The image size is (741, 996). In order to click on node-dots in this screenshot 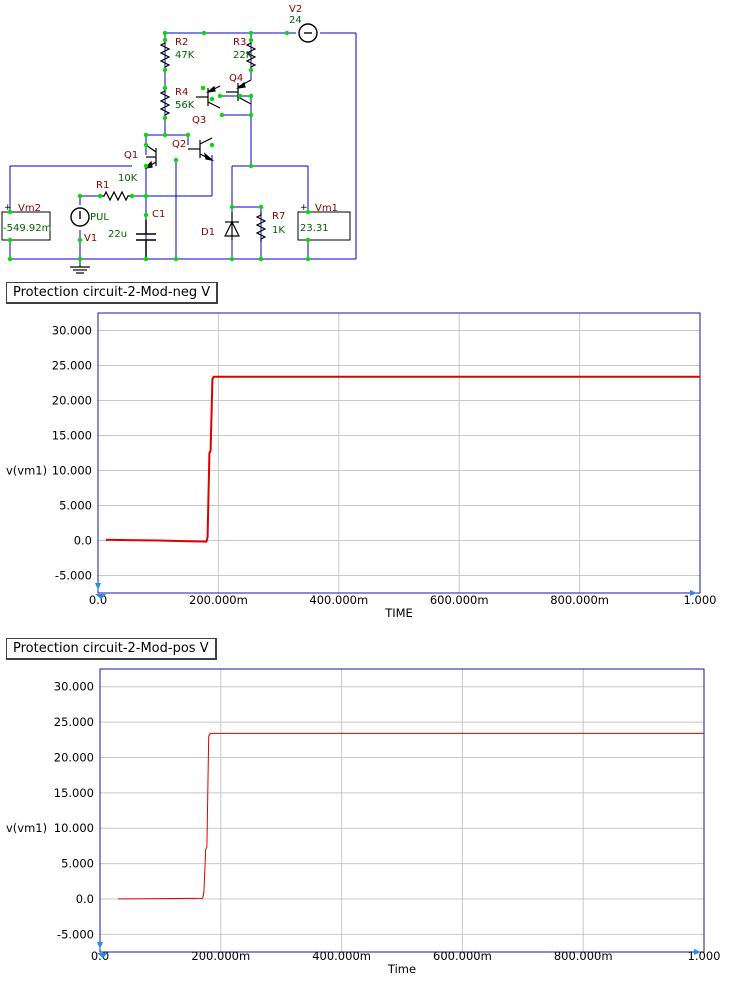, I will do `click(159, 146)`.